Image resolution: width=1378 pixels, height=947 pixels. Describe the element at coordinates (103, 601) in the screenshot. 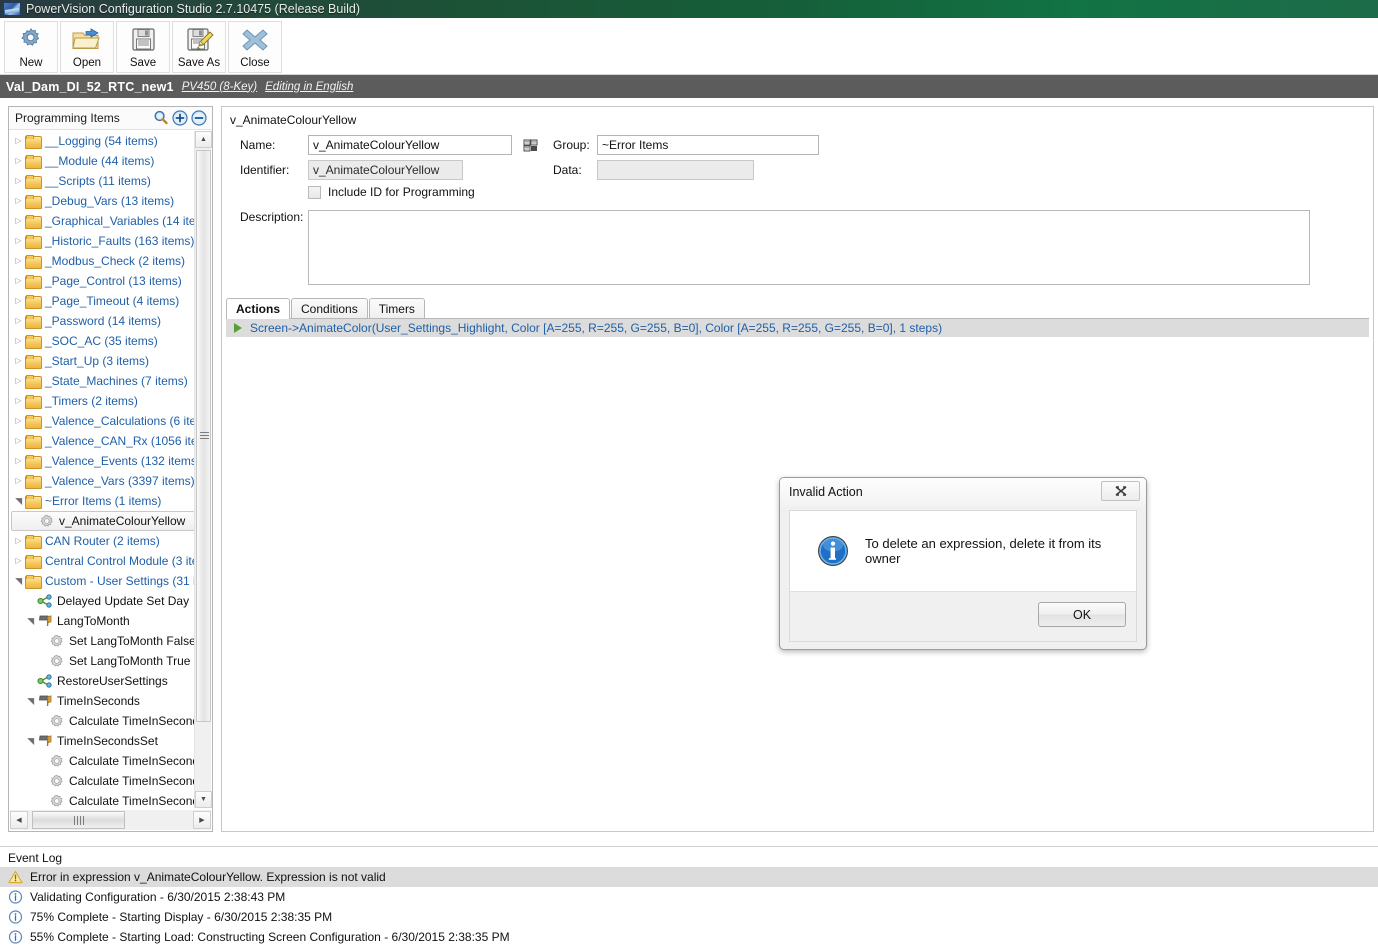

I see `tree-item: Delayed Update Set Day` at that location.